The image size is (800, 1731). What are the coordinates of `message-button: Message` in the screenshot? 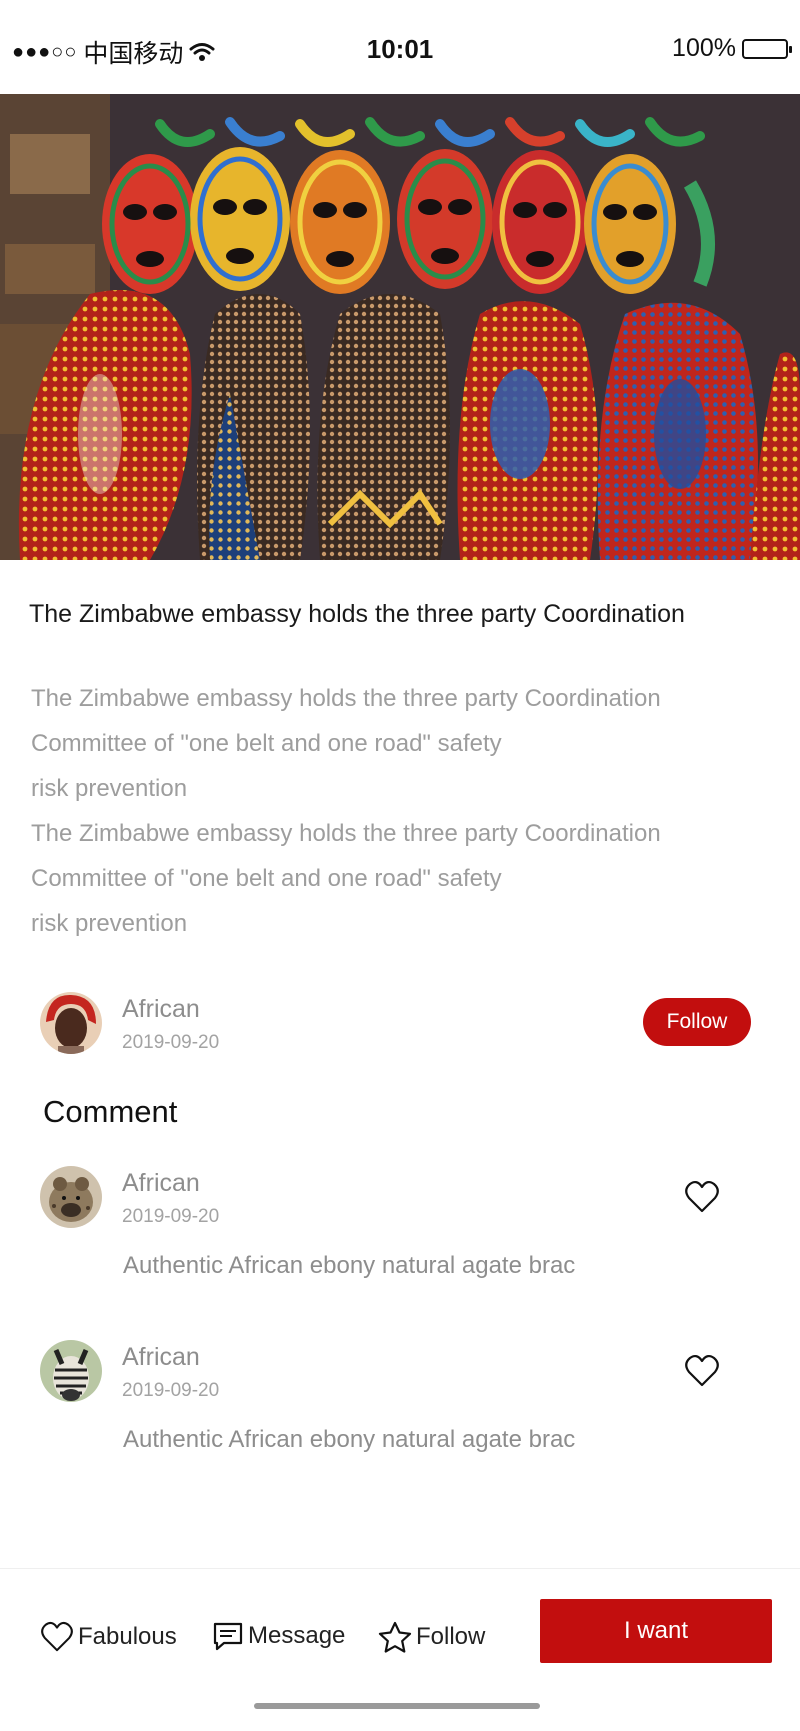 It's located at (278, 1636).